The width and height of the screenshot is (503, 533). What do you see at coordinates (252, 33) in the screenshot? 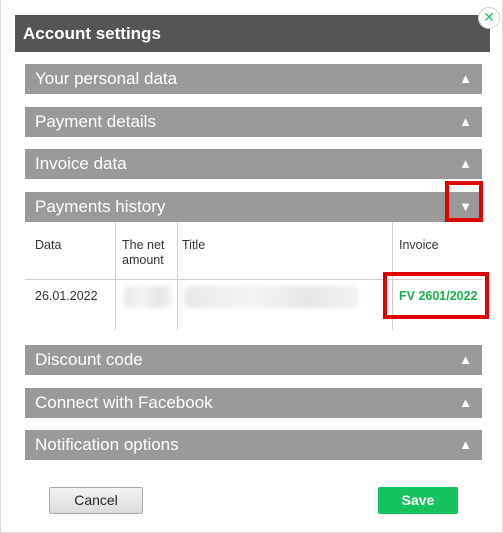
I see `dialog-title: Account settings` at bounding box center [252, 33].